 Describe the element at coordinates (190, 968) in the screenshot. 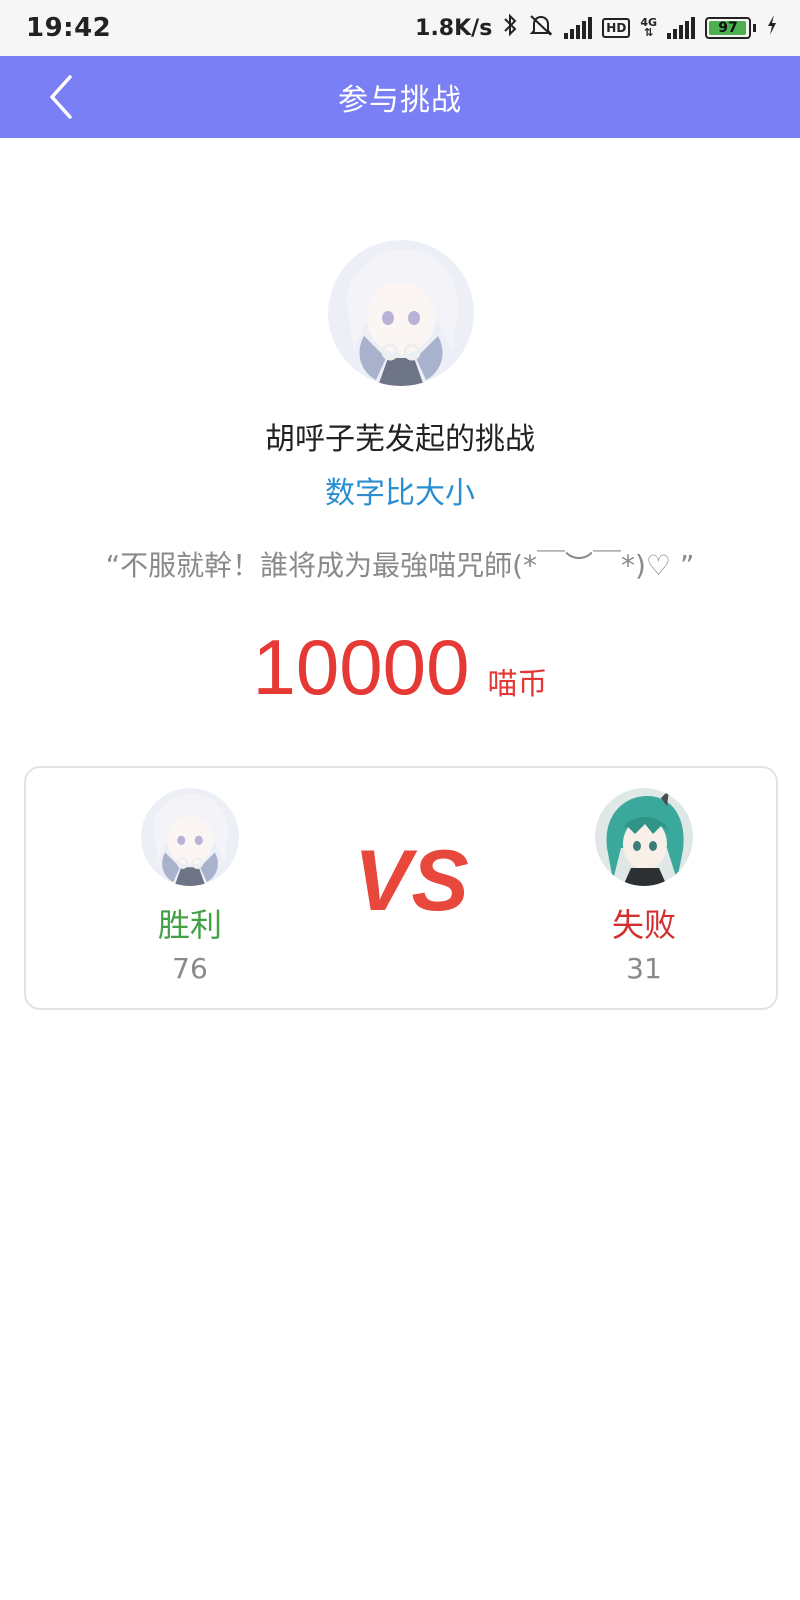

I see `player-left-score: 76` at that location.